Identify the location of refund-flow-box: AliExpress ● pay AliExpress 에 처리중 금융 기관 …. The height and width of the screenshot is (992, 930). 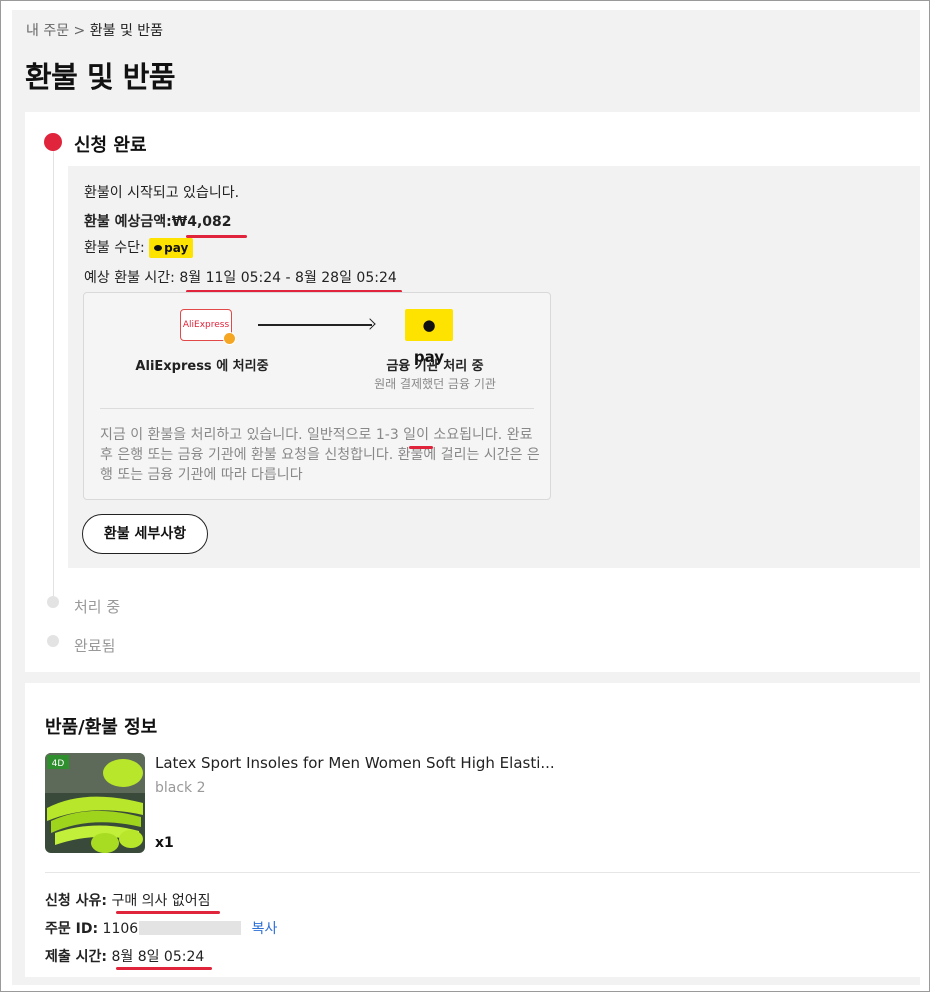
(317, 396).